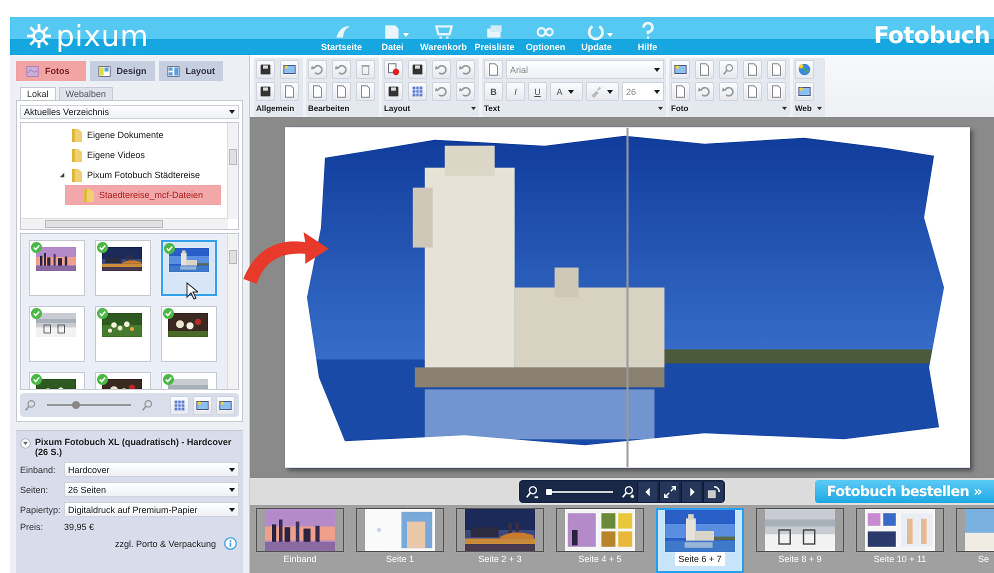 The image size is (994, 573). I want to click on mode-tab: Fotos, so click(51, 71).